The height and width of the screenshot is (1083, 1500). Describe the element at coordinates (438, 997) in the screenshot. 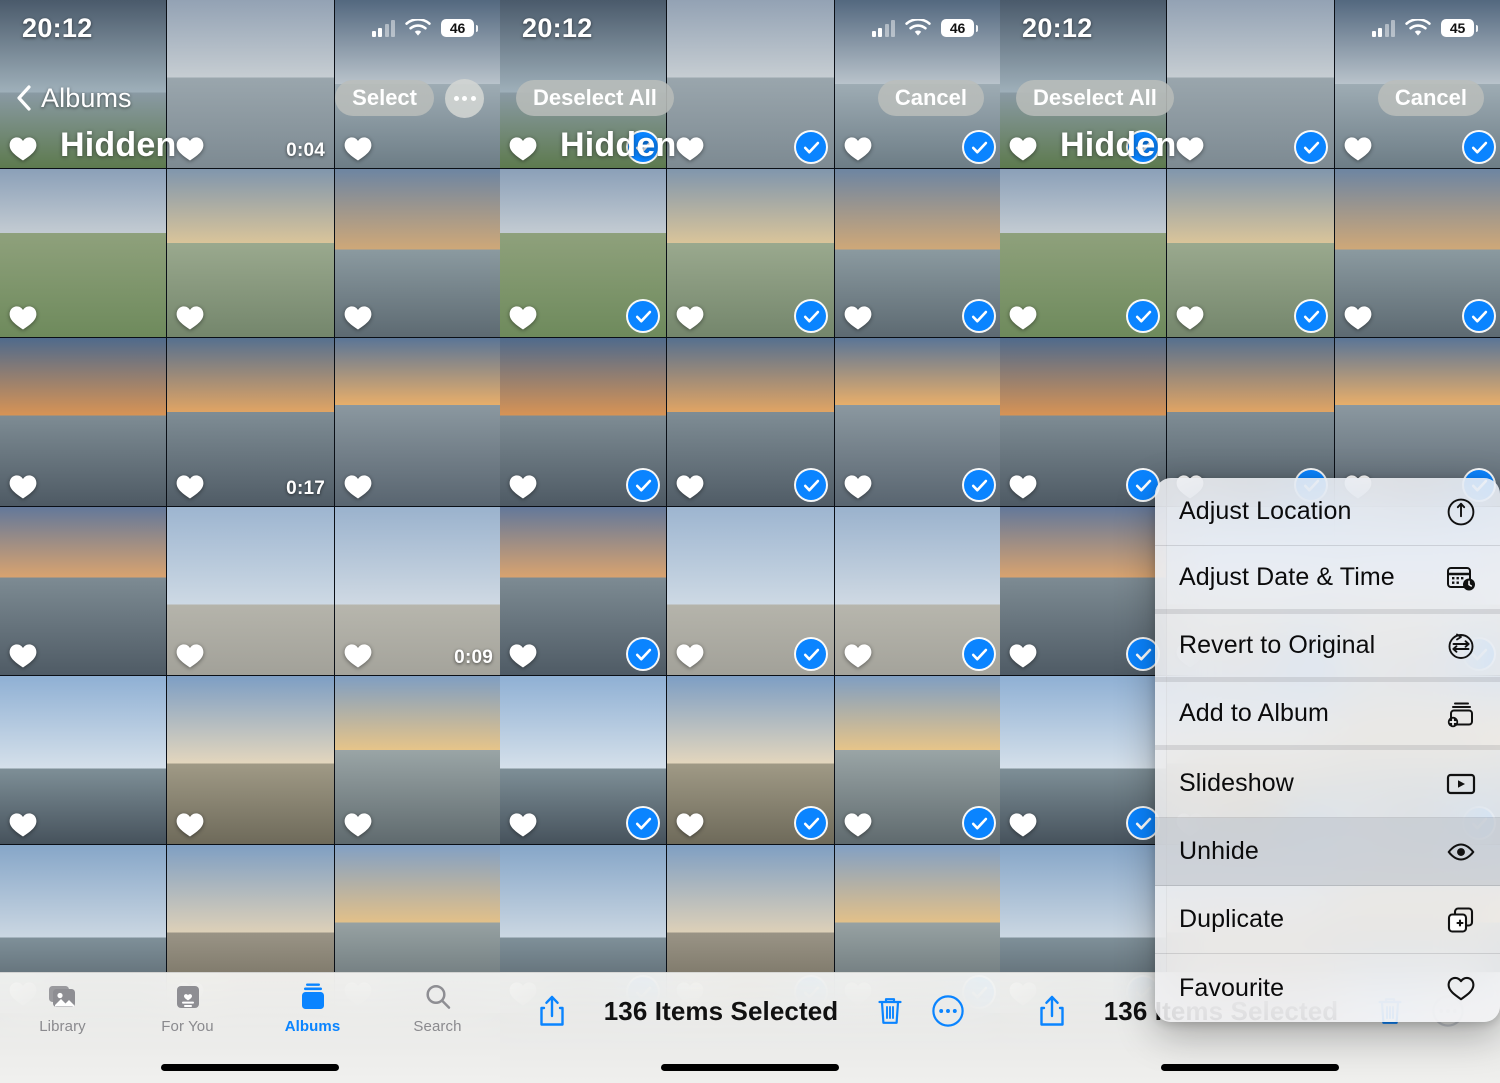

I see `search-icon` at that location.